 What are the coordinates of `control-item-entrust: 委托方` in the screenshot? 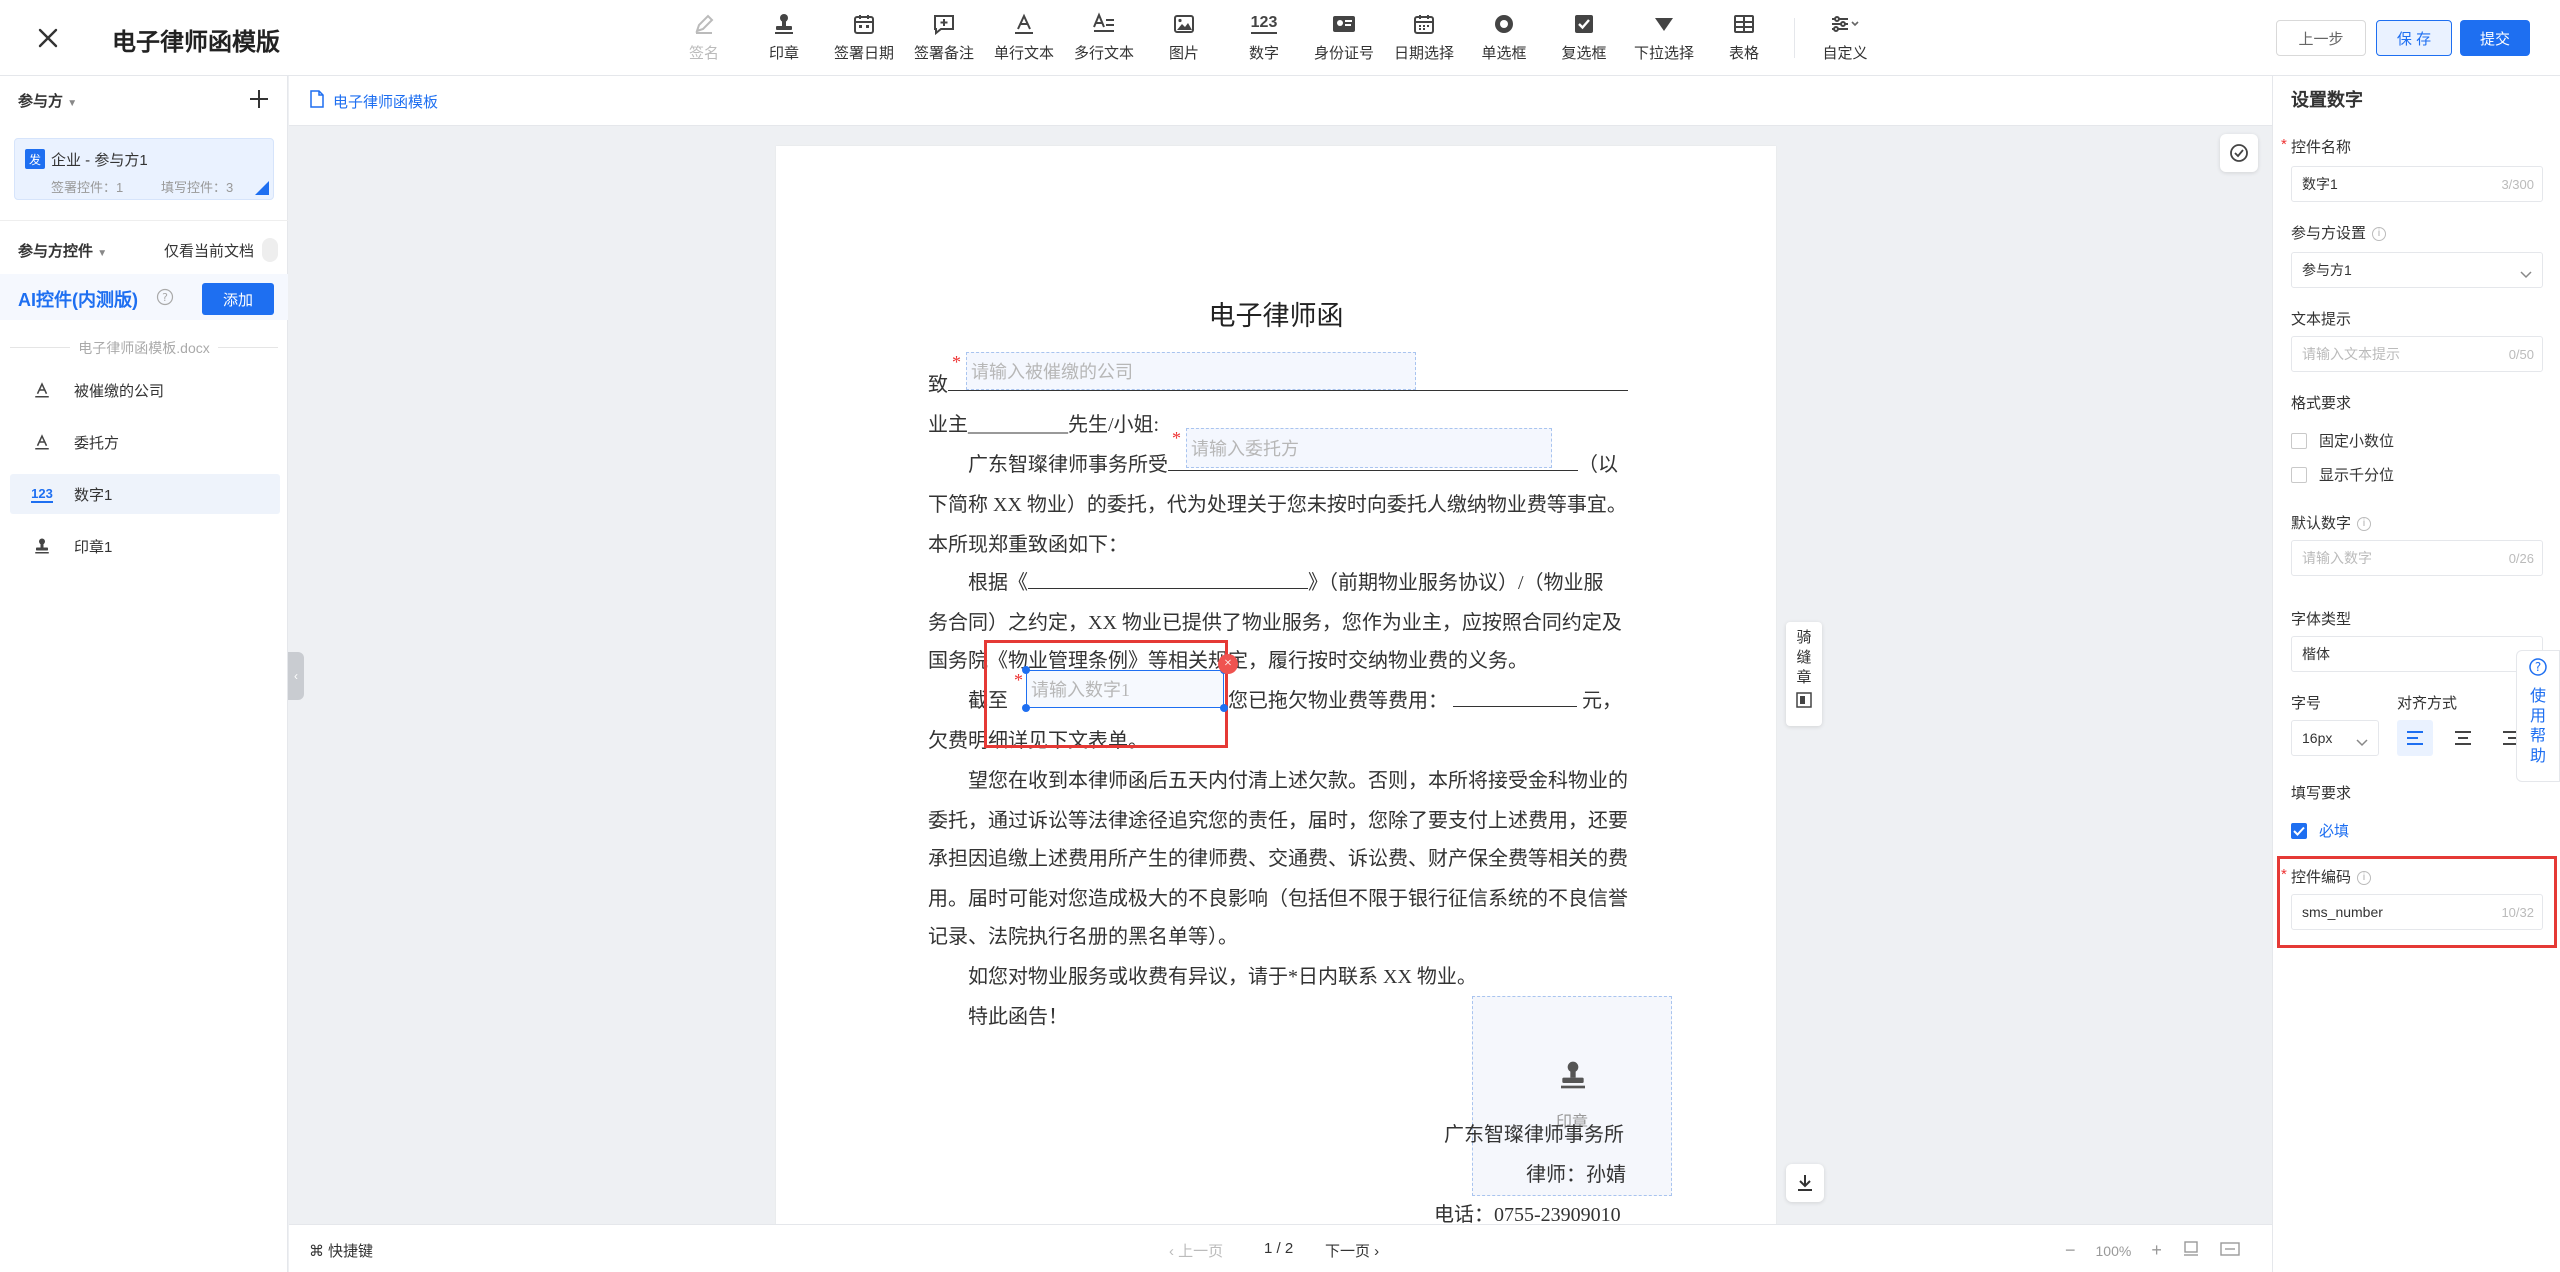 It's located at (145, 442).